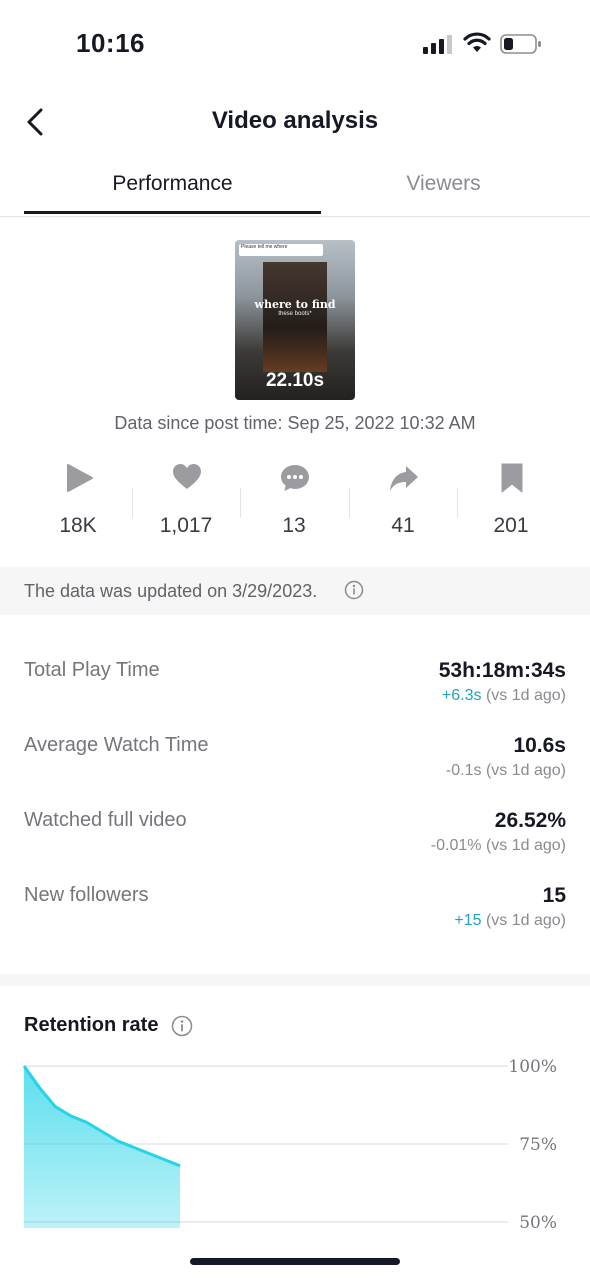  What do you see at coordinates (538, 1220) in the screenshot?
I see `y-tick-label: 50%` at bounding box center [538, 1220].